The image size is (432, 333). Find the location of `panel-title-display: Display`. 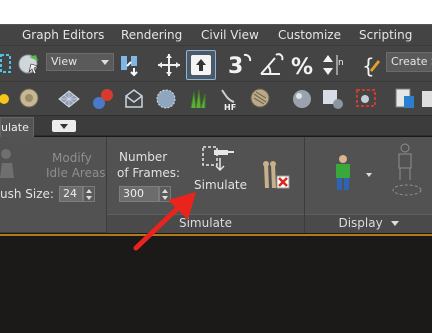

panel-title-display: Display is located at coordinates (360, 223).